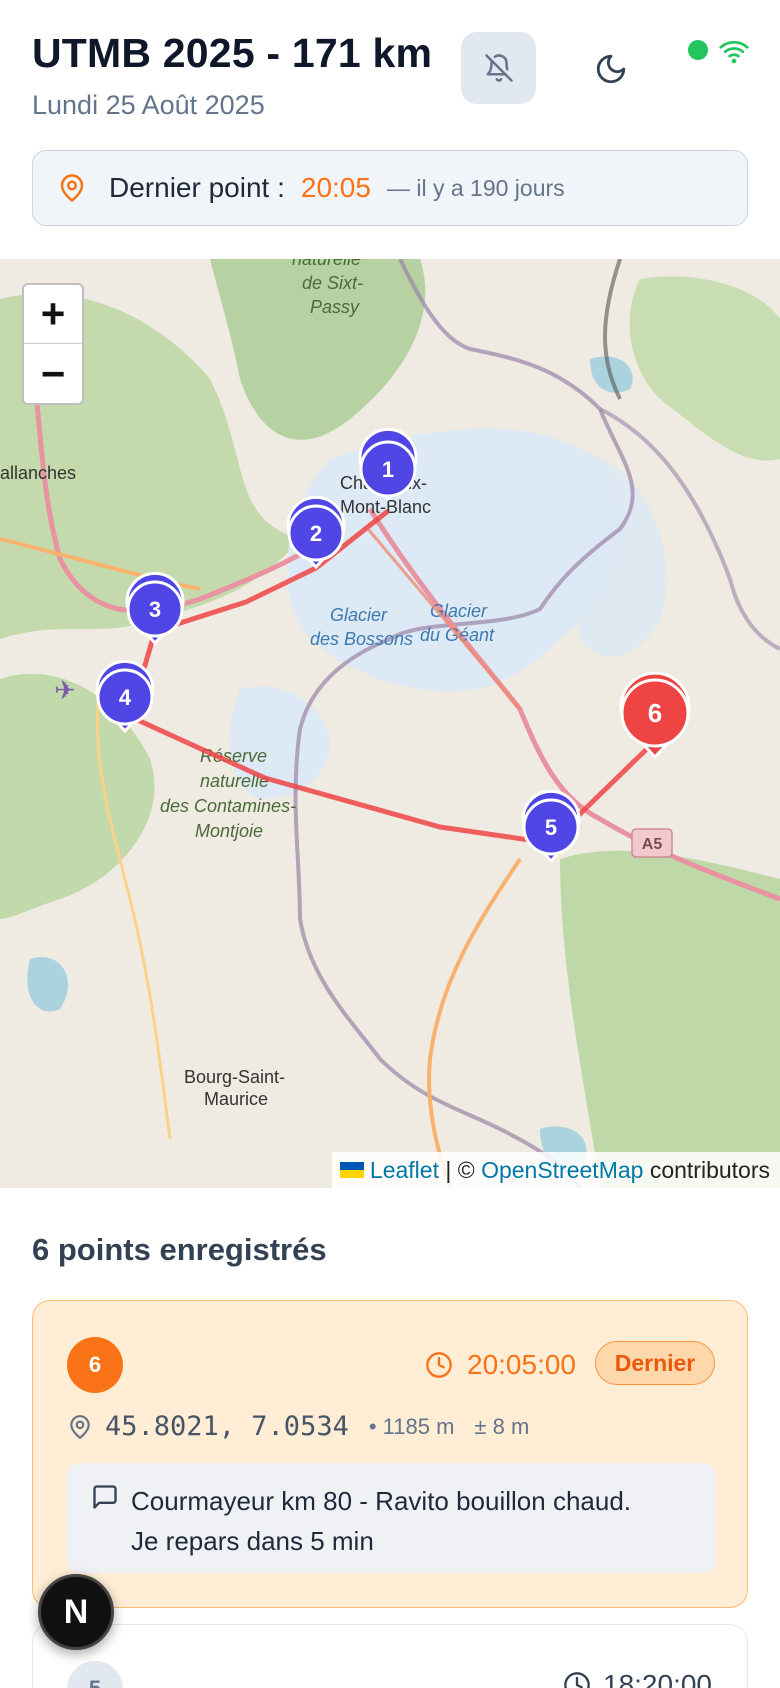  I want to click on svg-text: 1, so click(388, 469).